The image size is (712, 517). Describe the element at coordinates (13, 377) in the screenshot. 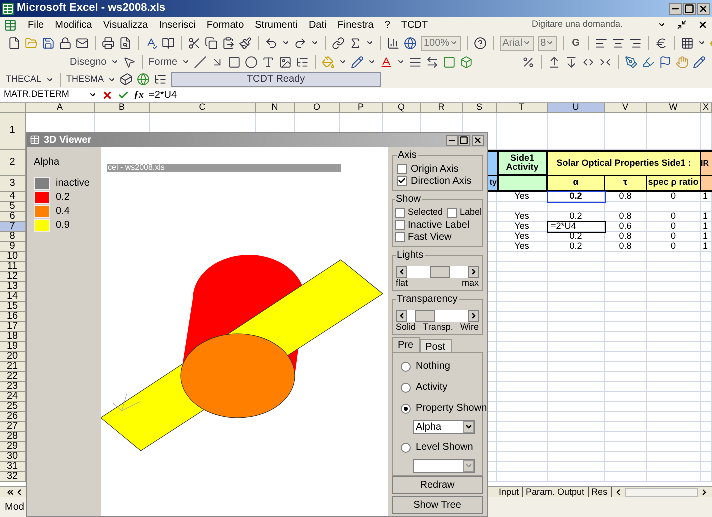

I see `row-header: 22` at that location.